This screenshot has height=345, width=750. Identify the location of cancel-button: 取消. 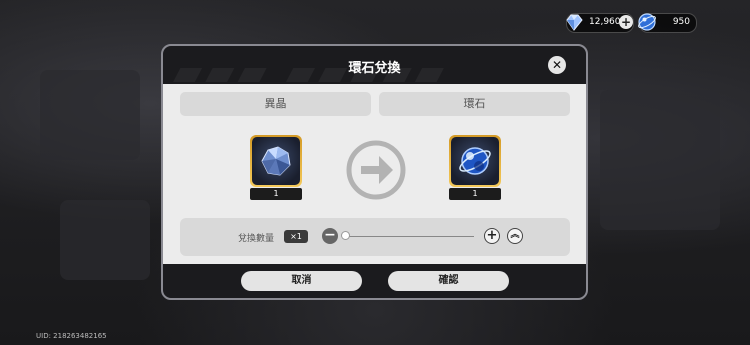
(301, 281).